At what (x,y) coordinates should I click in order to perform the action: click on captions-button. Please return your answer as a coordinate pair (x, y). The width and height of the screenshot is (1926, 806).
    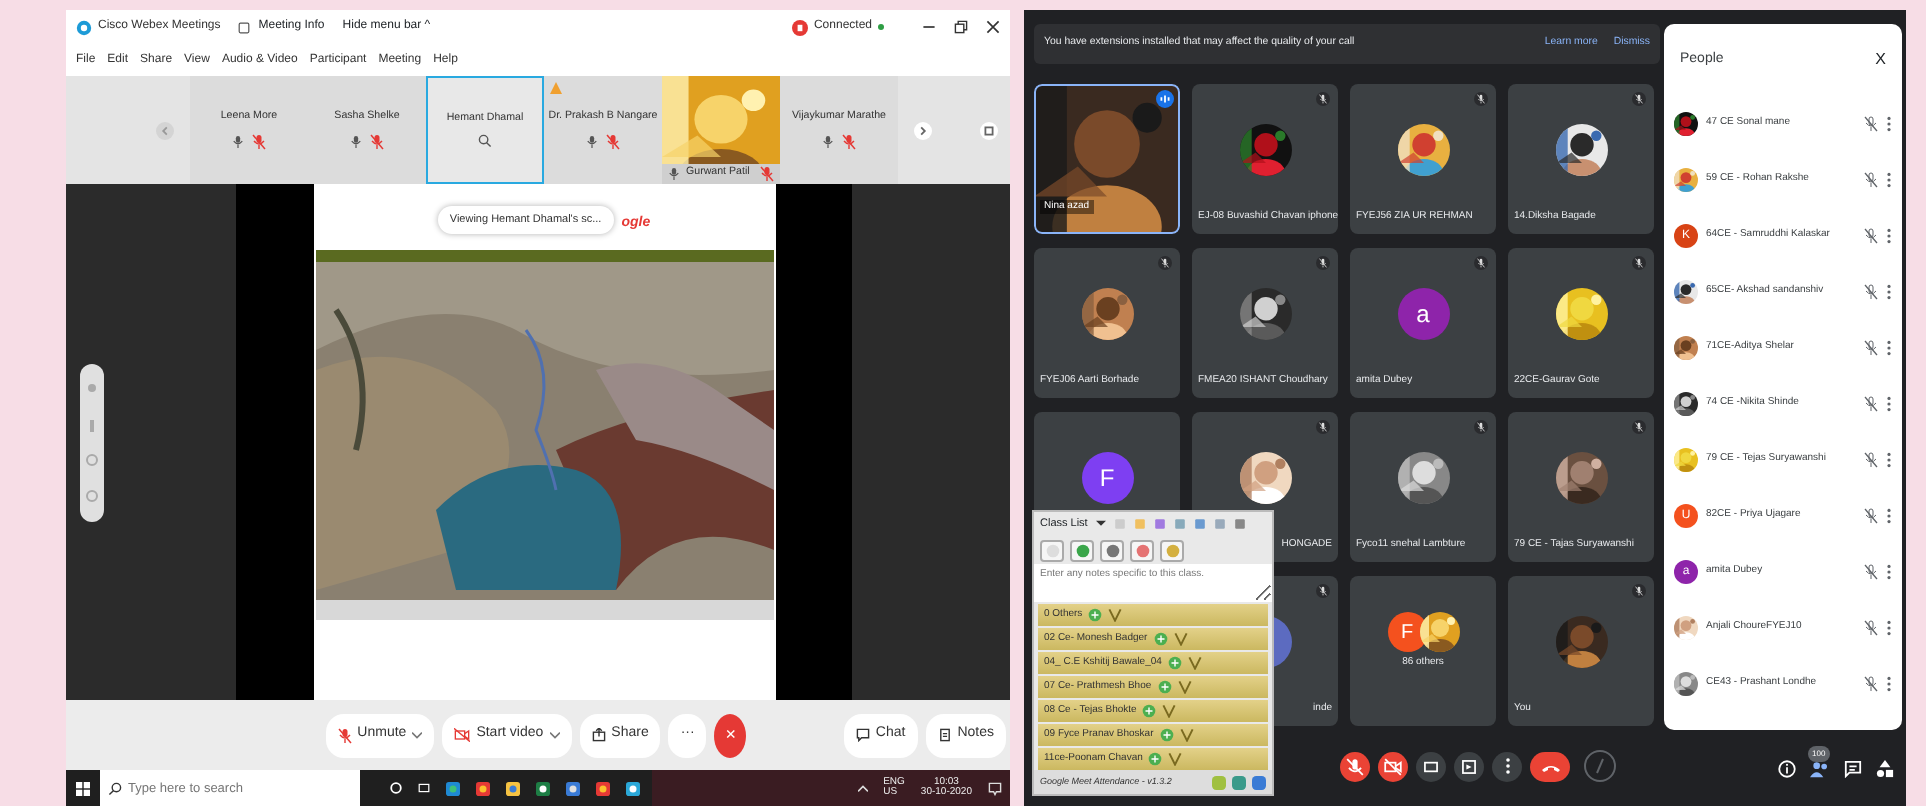
    Looking at the image, I should click on (1431, 766).